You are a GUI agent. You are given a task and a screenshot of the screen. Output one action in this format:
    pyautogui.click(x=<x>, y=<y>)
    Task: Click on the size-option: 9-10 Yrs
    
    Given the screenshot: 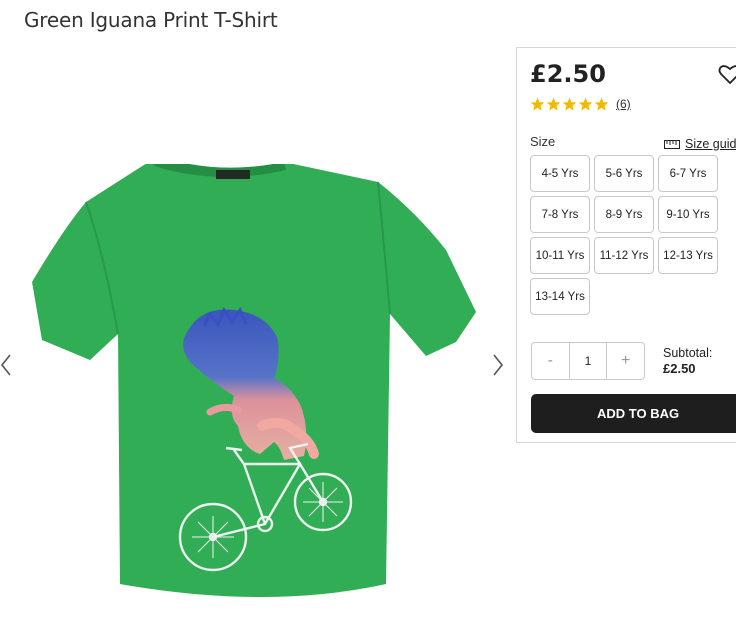 What is the action you would take?
    pyautogui.click(x=688, y=214)
    